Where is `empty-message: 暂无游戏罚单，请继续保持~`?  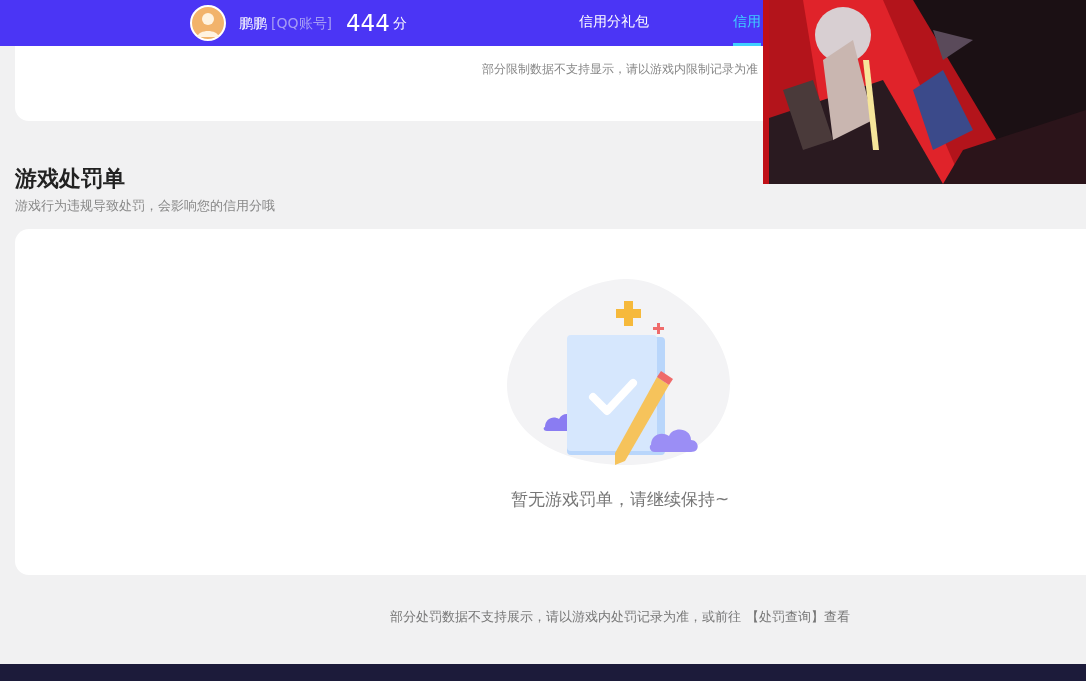
empty-message: 暂无游戏罚单，请继续保持~ is located at coordinates (620, 499).